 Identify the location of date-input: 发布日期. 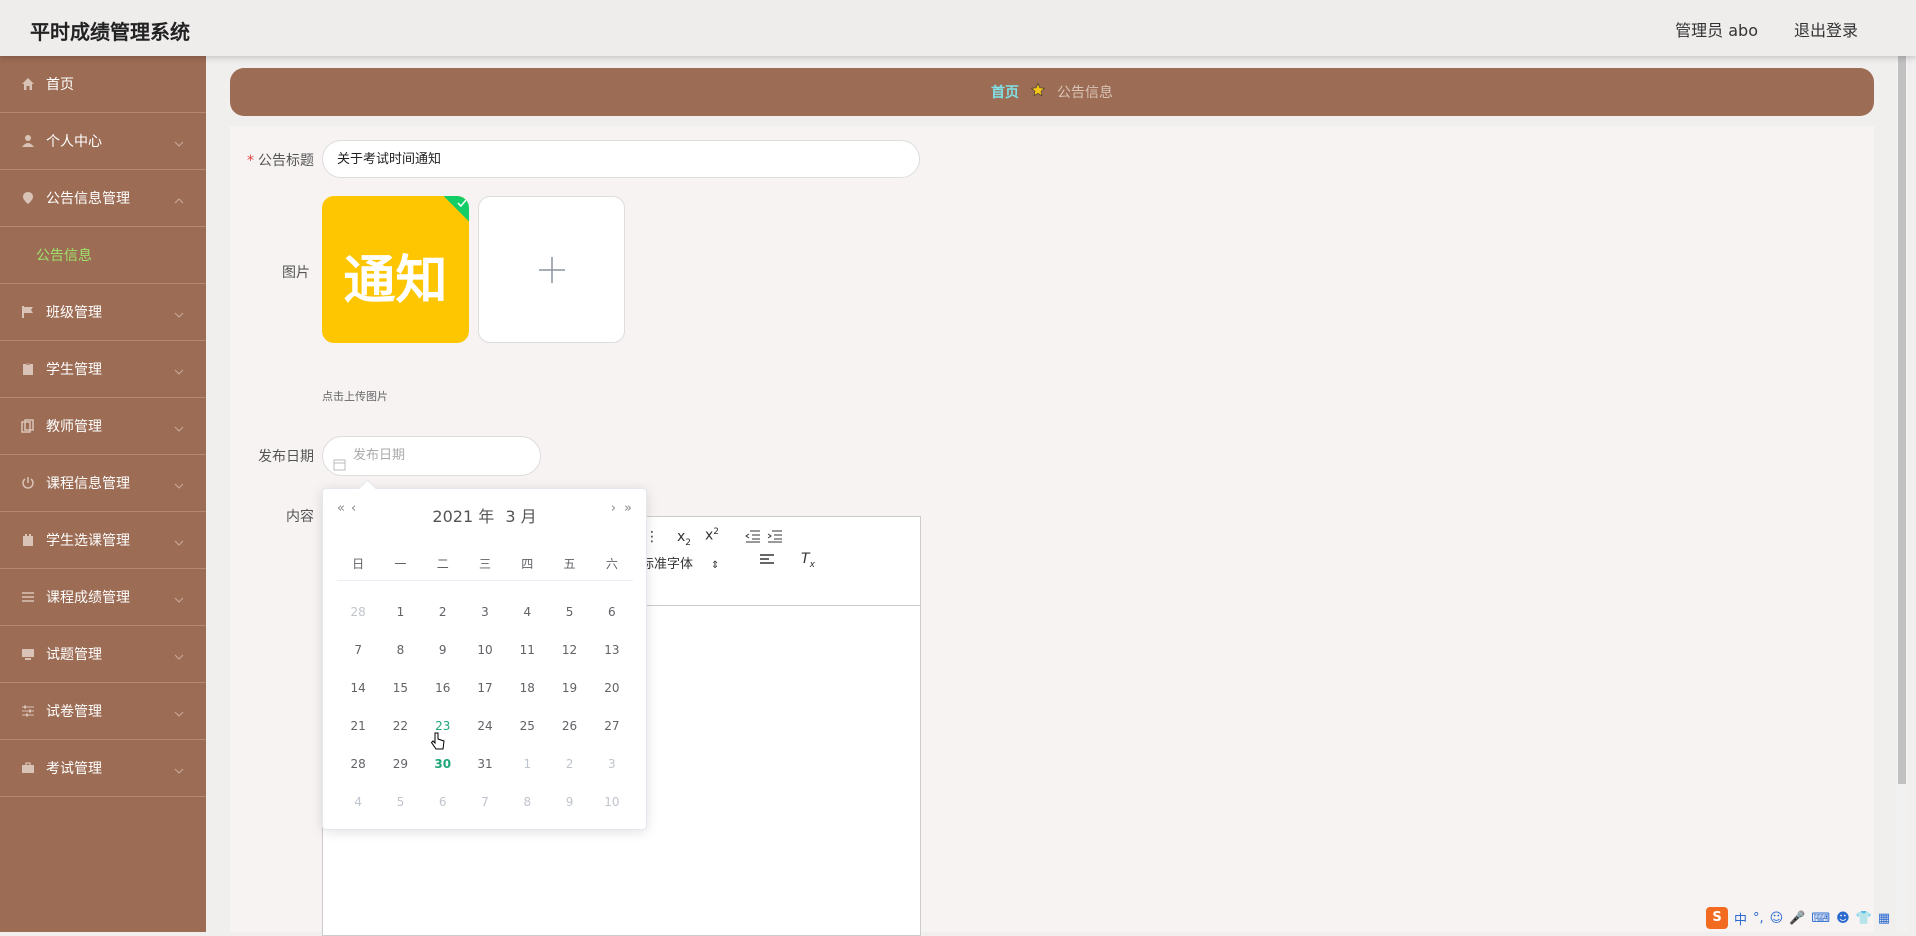
(431, 456).